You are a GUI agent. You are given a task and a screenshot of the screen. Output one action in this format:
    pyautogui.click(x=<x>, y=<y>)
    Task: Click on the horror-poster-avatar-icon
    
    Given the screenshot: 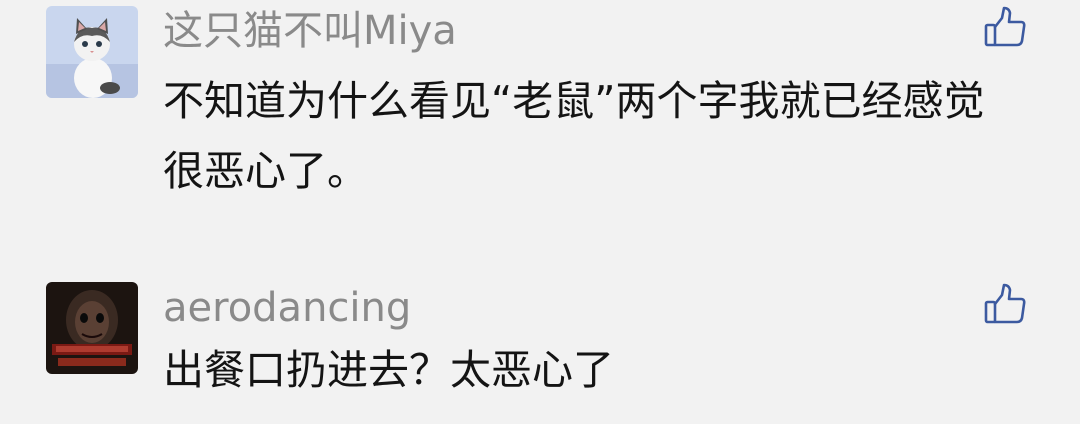 What is the action you would take?
    pyautogui.click(x=92, y=328)
    